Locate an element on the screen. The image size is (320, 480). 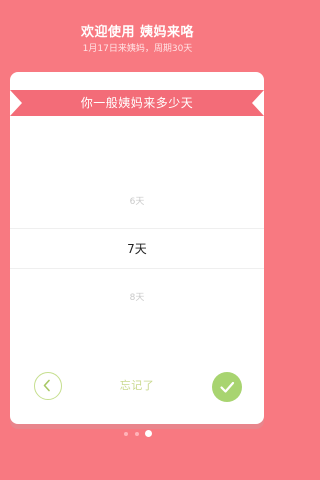
question-label: 你一般姨妈来多少天 is located at coordinates (137, 103).